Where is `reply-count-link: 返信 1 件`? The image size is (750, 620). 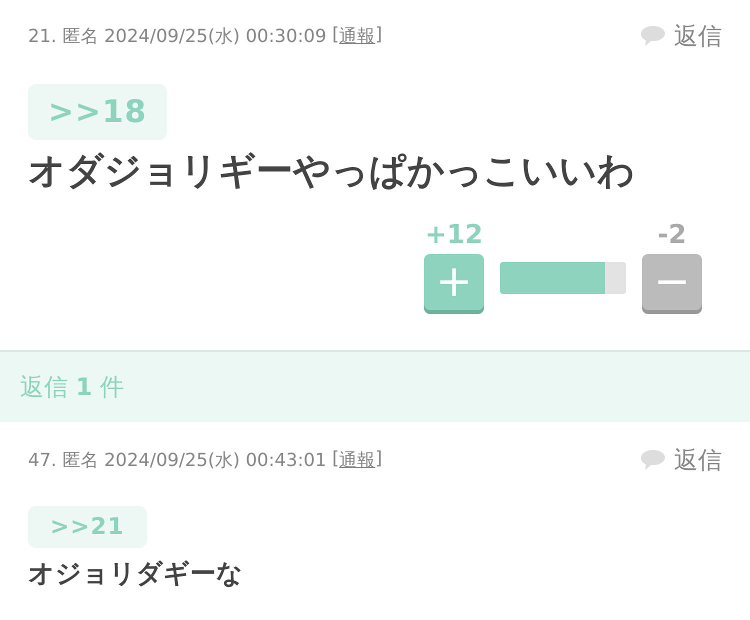 reply-count-link: 返信 1 件 is located at coordinates (72, 387).